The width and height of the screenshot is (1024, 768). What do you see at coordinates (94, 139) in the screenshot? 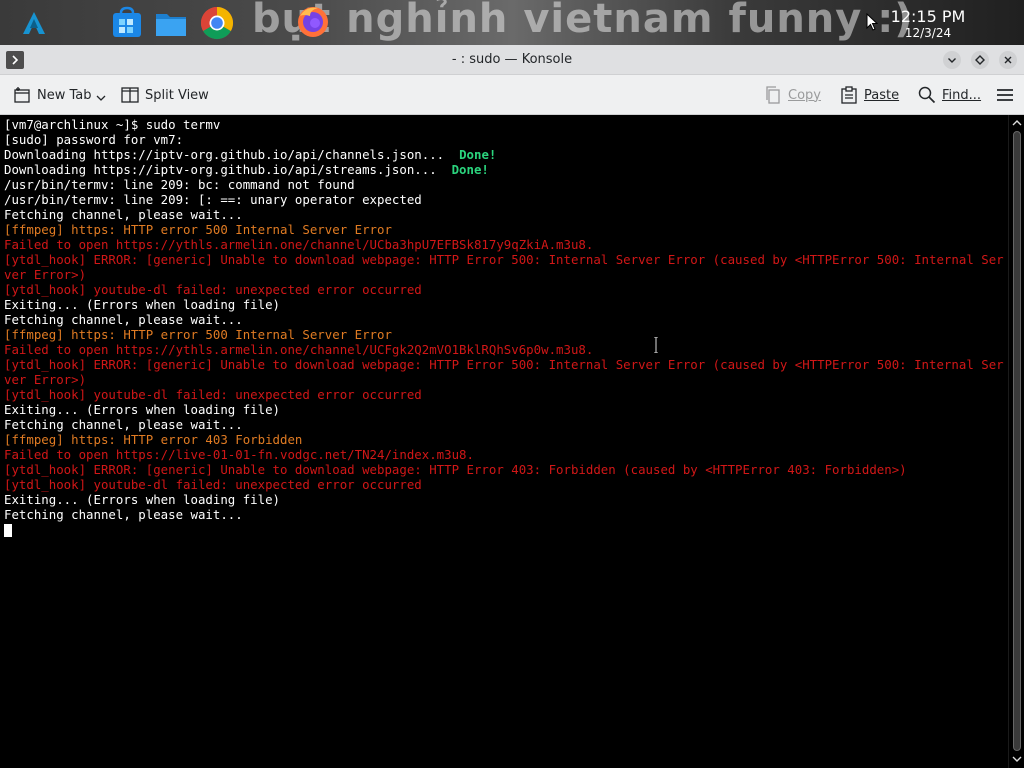
I see `terminal-text: [sudo] password for vm7:` at bounding box center [94, 139].